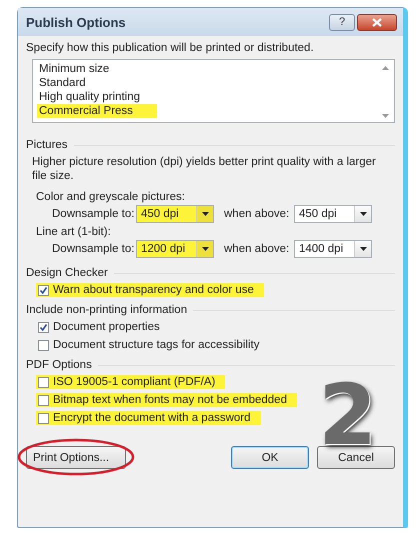  What do you see at coordinates (131, 382) in the screenshot?
I see `checkbox-option: ISO 19005-1 compliant (PDF/A)` at bounding box center [131, 382].